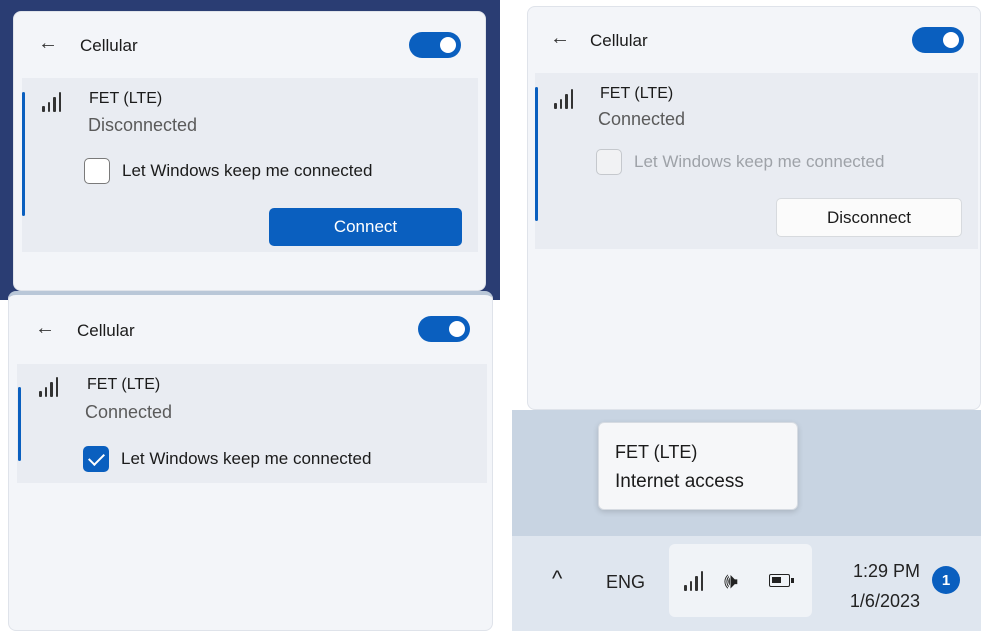  I want to click on notification-badge: 1, so click(946, 580).